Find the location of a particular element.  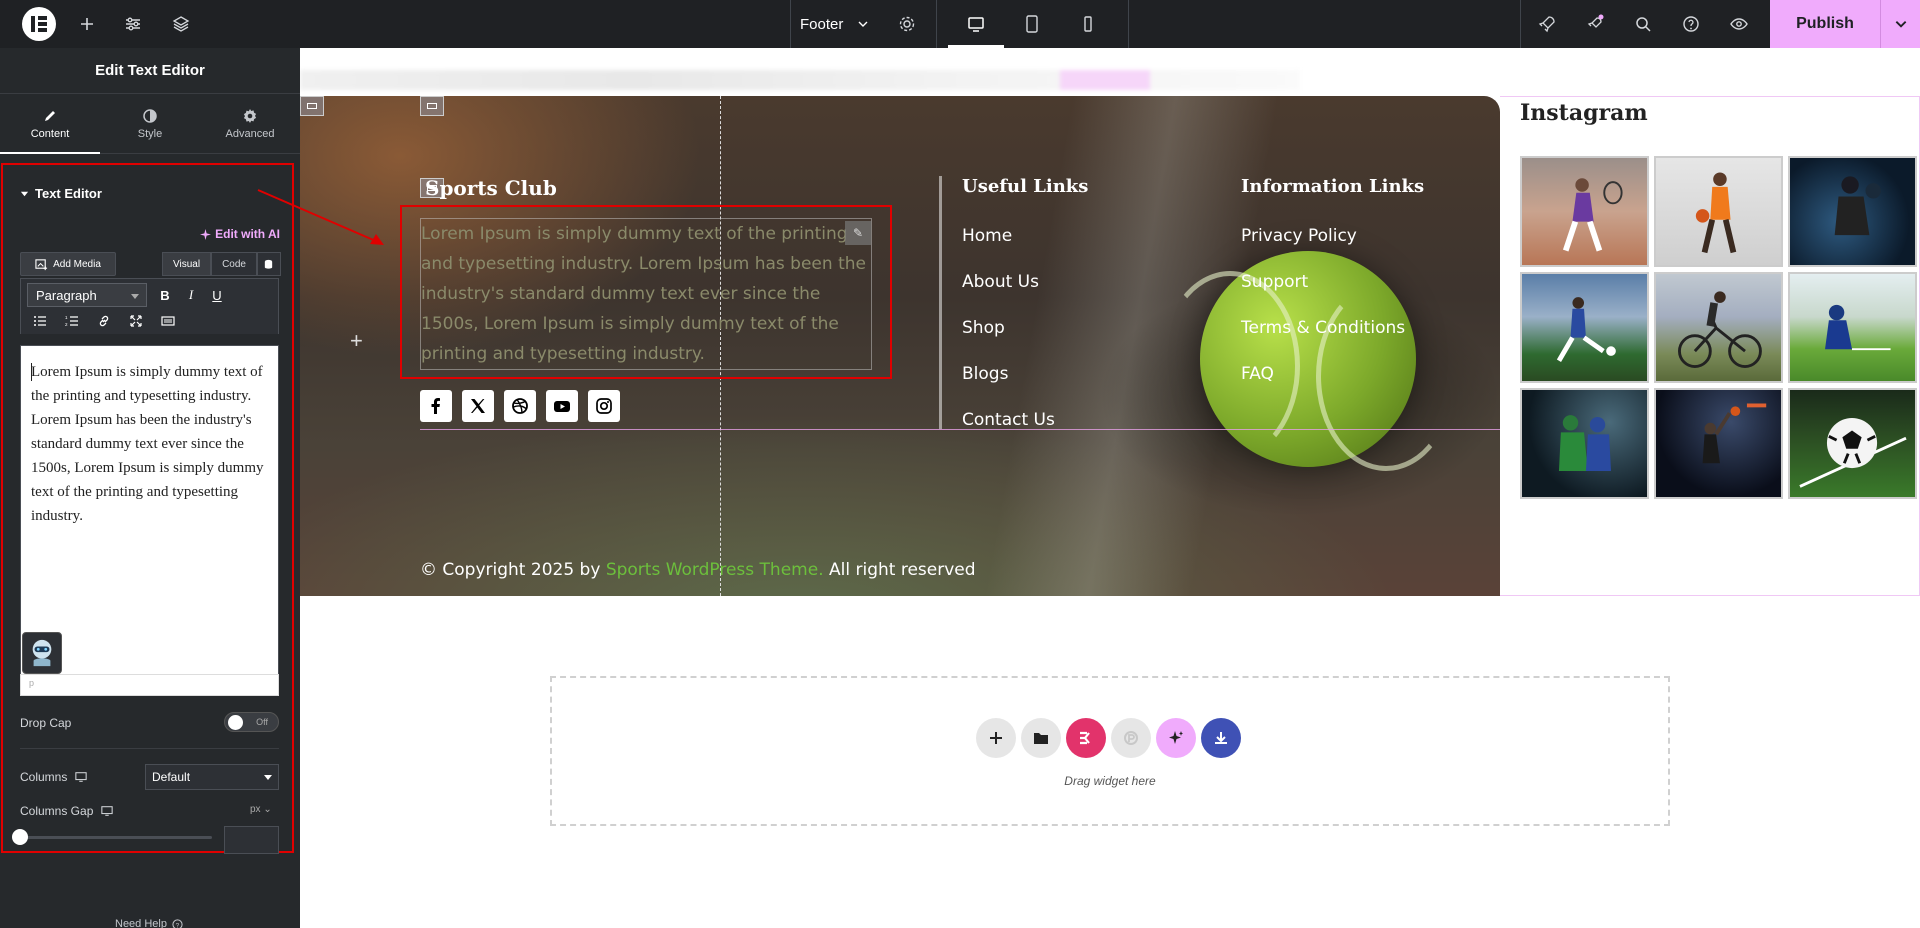

x-twitter-icon is located at coordinates (478, 406).